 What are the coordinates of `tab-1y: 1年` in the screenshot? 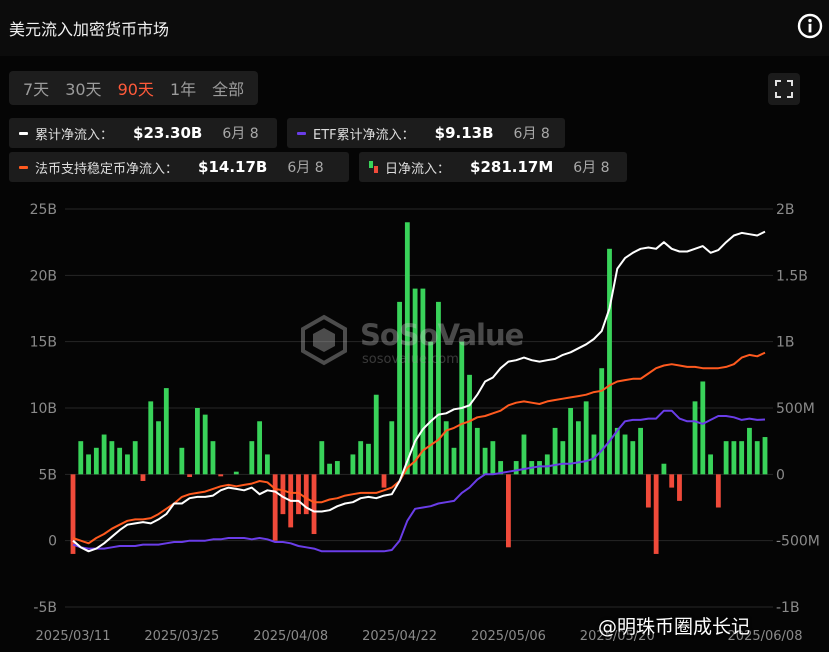 It's located at (183, 88).